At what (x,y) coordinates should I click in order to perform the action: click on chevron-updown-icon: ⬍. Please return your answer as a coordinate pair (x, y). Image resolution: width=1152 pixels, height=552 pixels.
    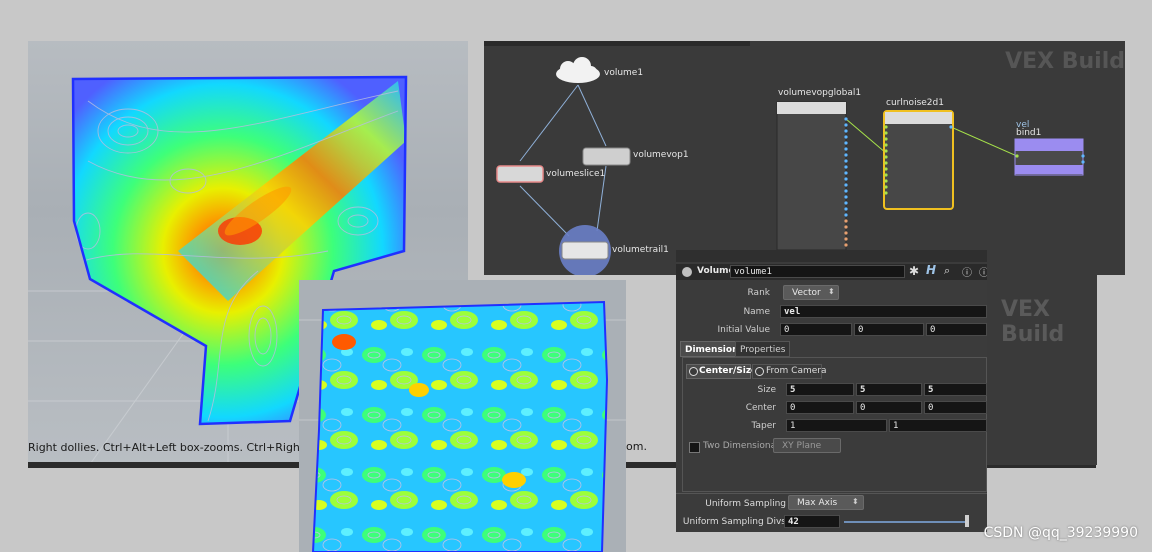
    Looking at the image, I should click on (831, 291).